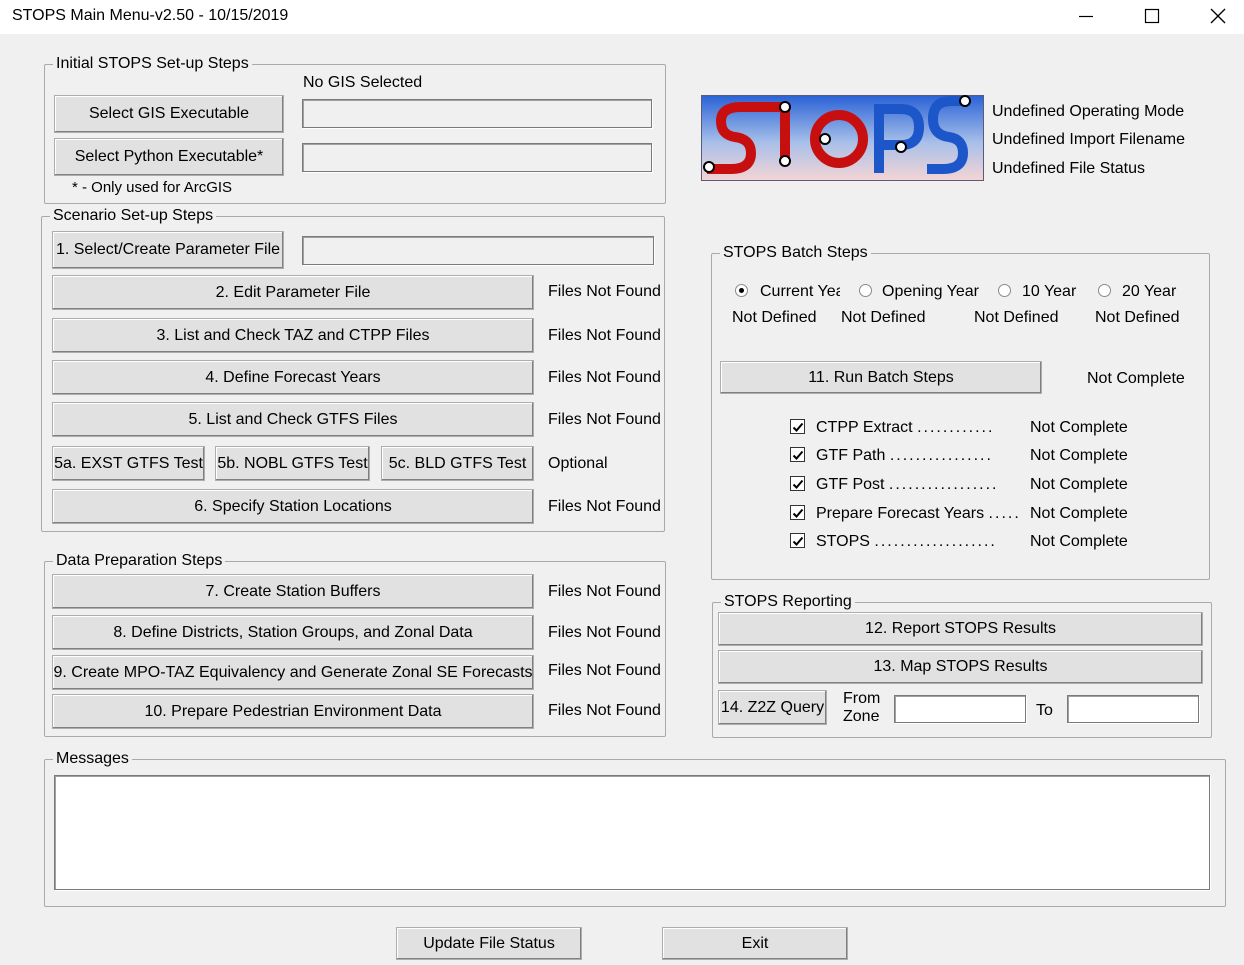 Image resolution: width=1244 pixels, height=965 pixels. I want to click on nobl-gtfs-test-button: 5b. NOBL GTFS Test, so click(292, 463).